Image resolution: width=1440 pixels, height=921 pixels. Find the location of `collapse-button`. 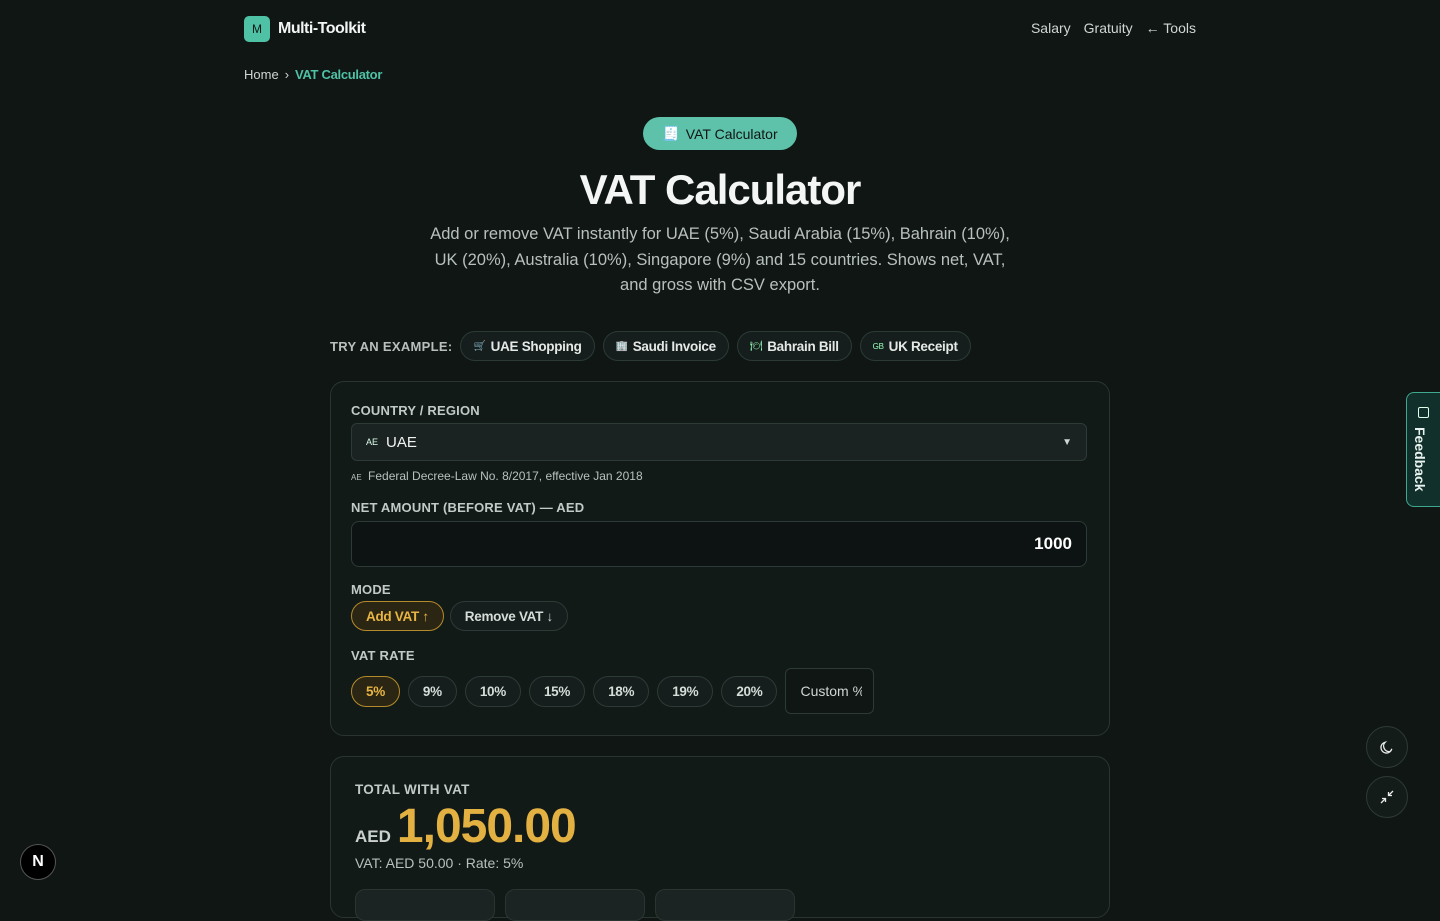

collapse-button is located at coordinates (1387, 797).